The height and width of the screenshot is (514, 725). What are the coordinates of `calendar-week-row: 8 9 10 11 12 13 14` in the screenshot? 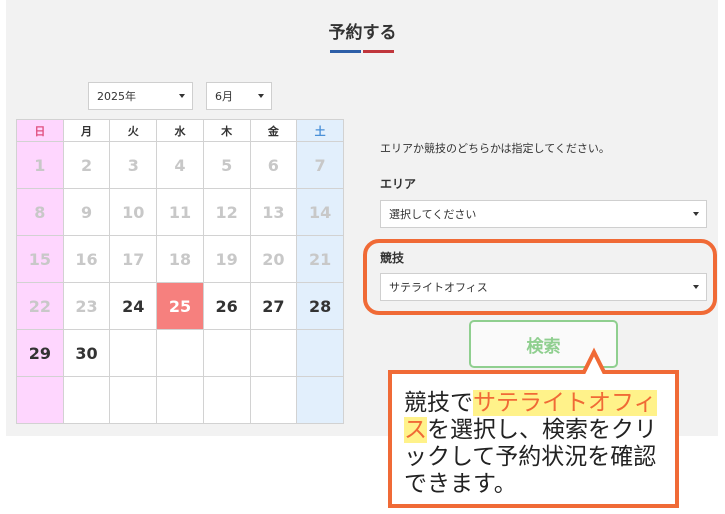 It's located at (180, 212).